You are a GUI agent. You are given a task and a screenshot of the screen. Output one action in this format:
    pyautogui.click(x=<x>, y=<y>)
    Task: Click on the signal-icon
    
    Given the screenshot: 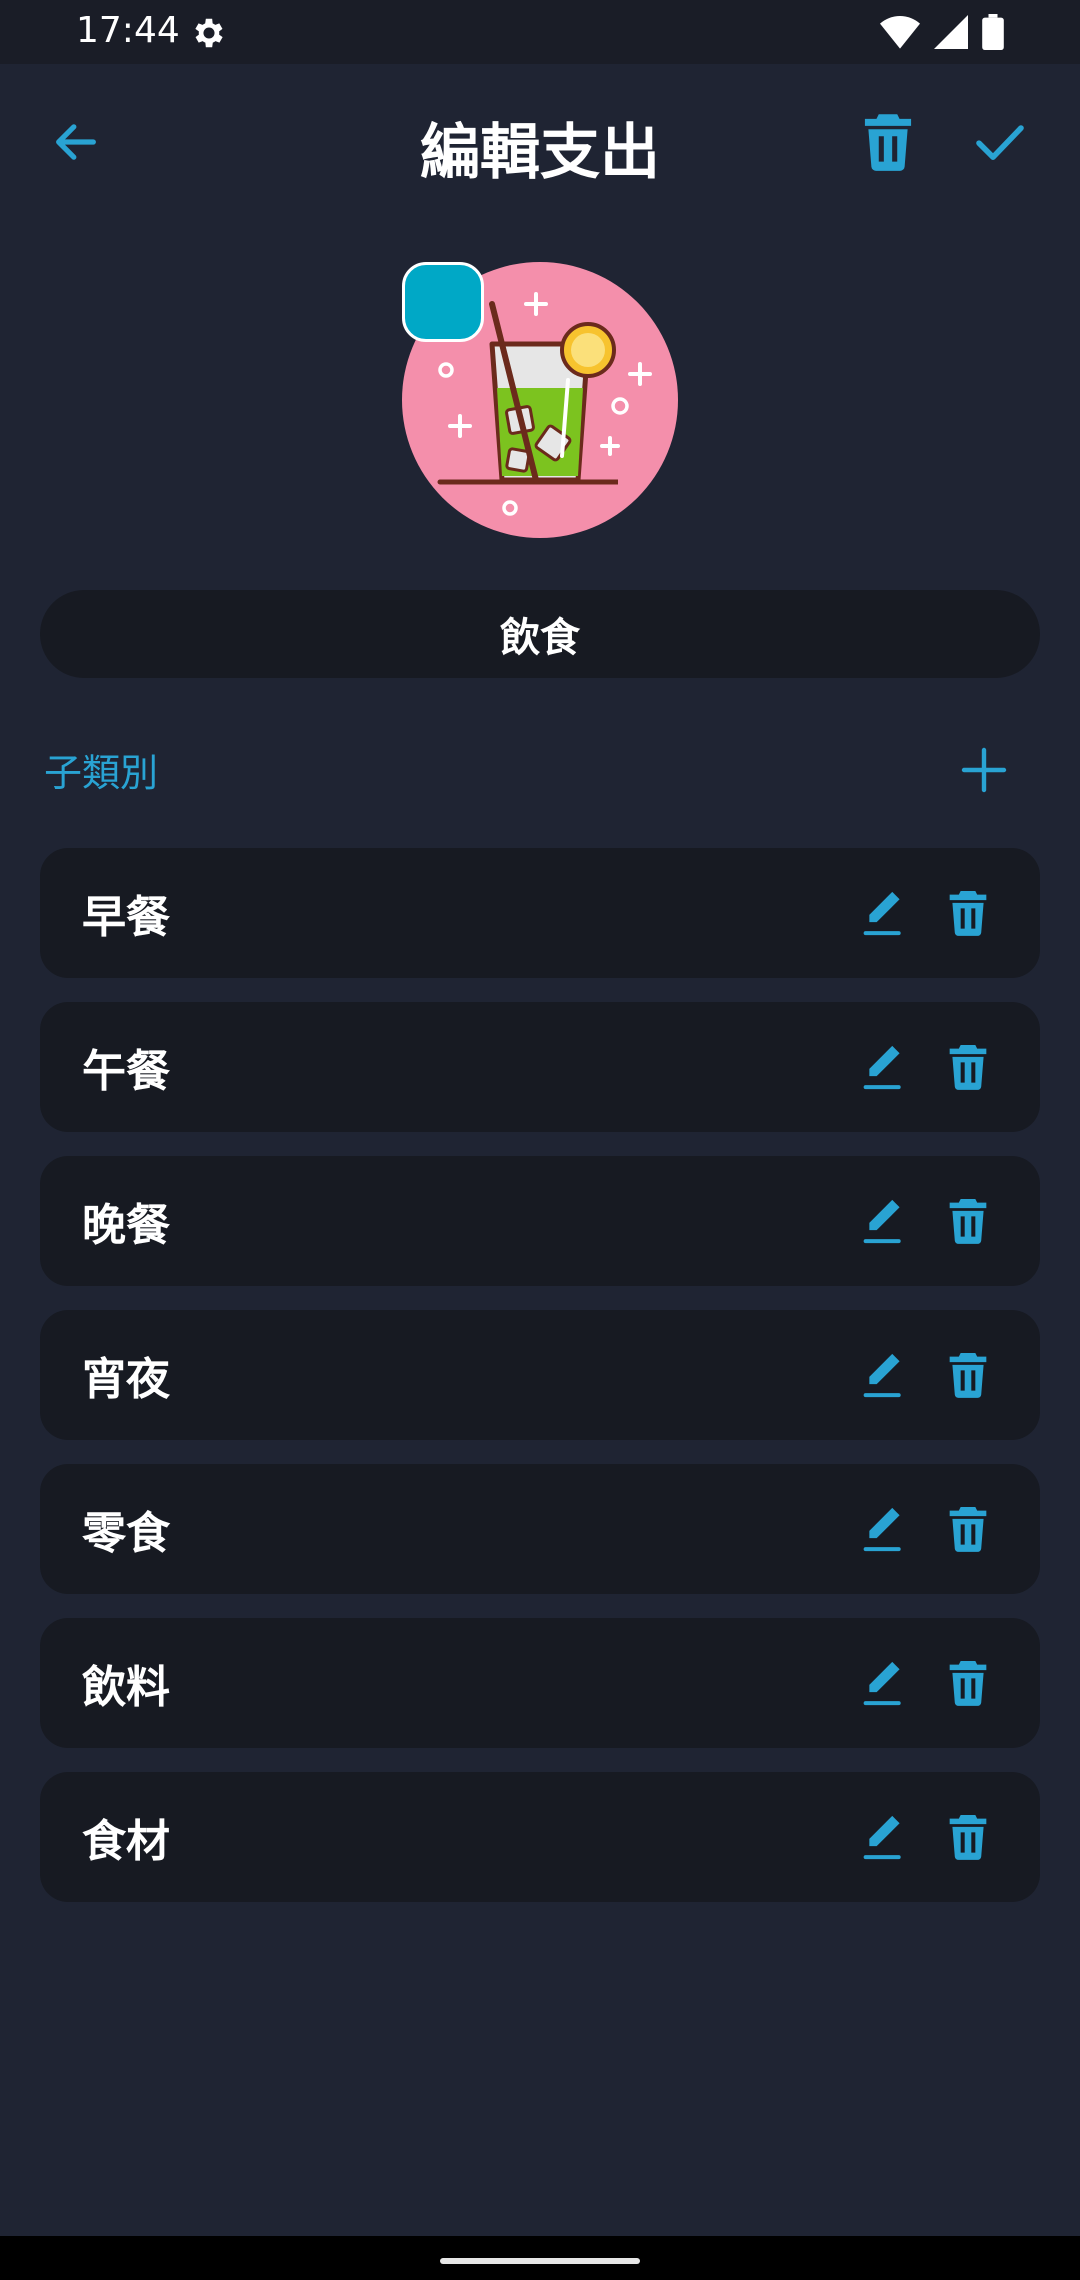 What is the action you would take?
    pyautogui.click(x=951, y=32)
    